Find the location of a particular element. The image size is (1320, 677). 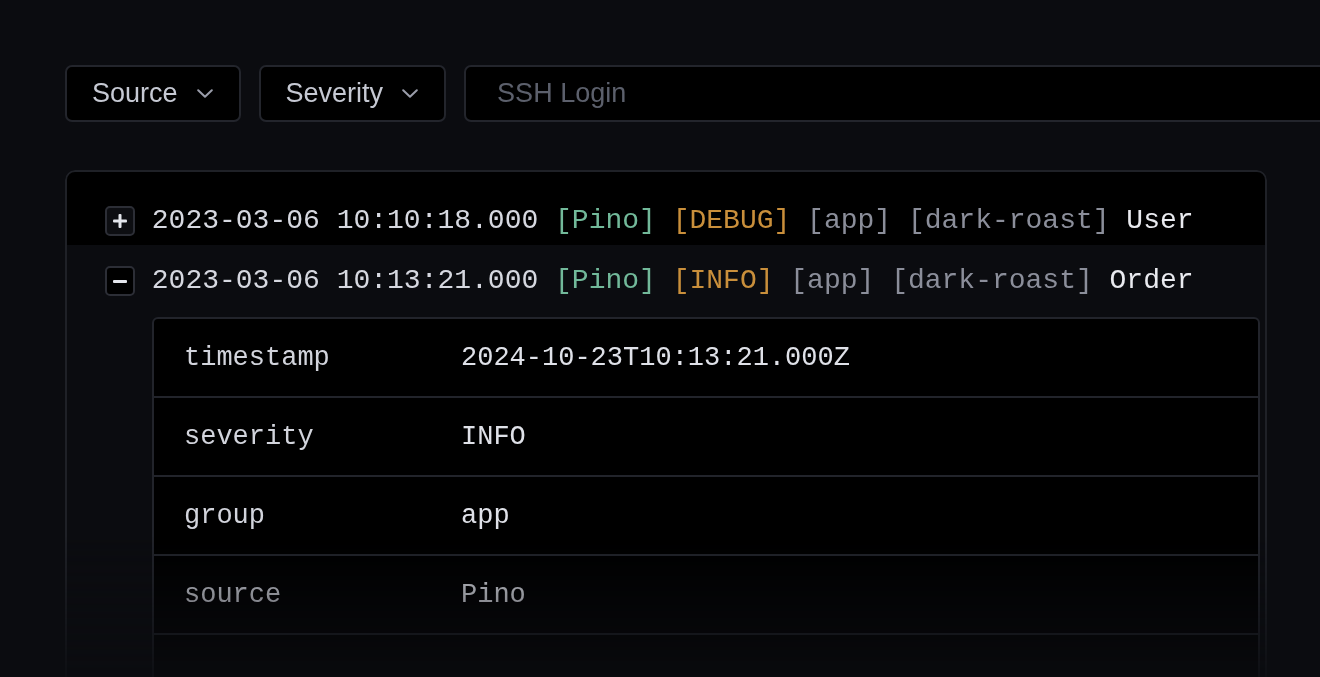

field-value: Pino is located at coordinates (494, 594).